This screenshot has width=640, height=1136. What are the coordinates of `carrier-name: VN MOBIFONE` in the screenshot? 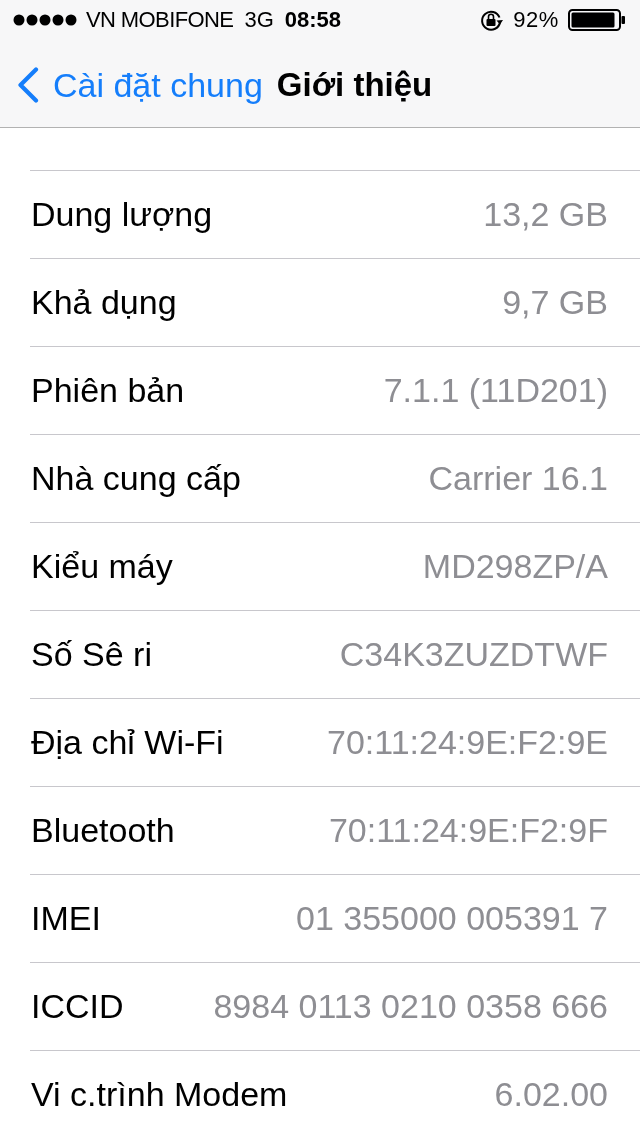 It's located at (160, 20).